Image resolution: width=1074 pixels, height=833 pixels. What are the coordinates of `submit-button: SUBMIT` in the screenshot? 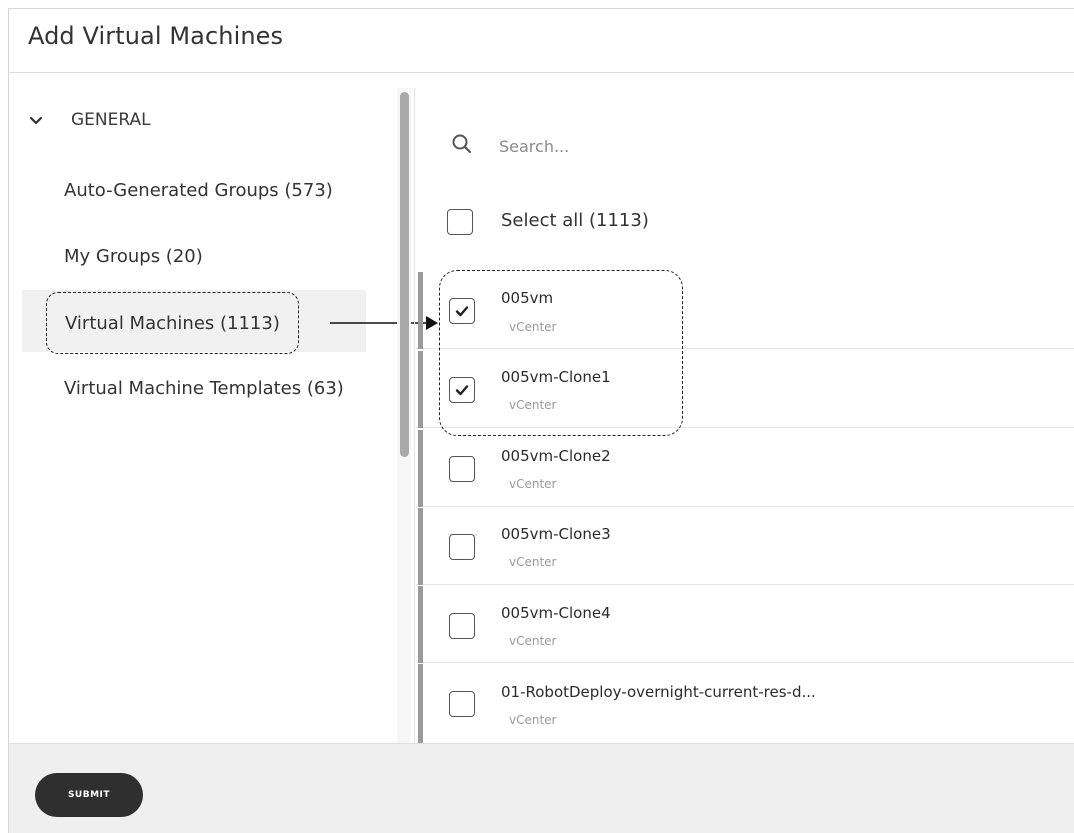 It's located at (89, 795).